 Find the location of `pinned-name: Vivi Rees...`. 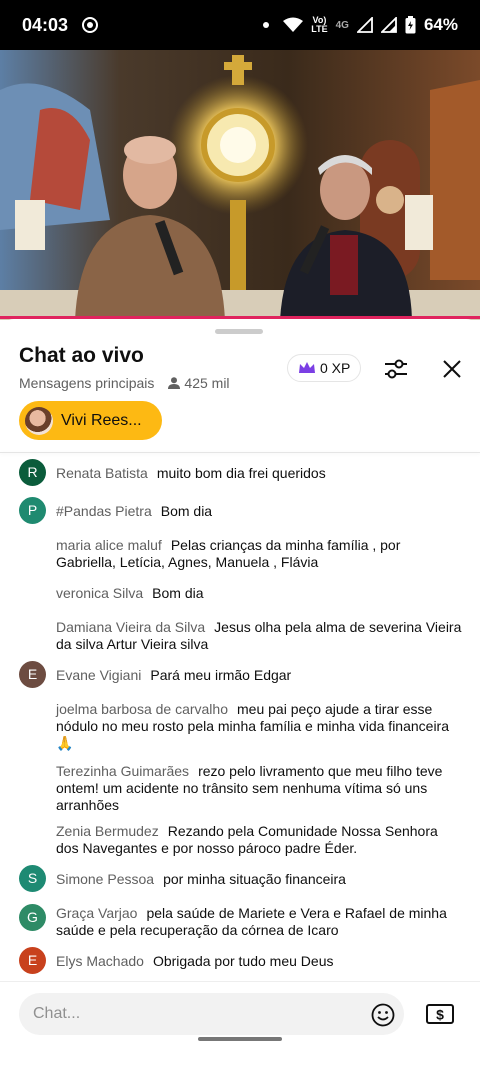

pinned-name: Vivi Rees... is located at coordinates (101, 420).